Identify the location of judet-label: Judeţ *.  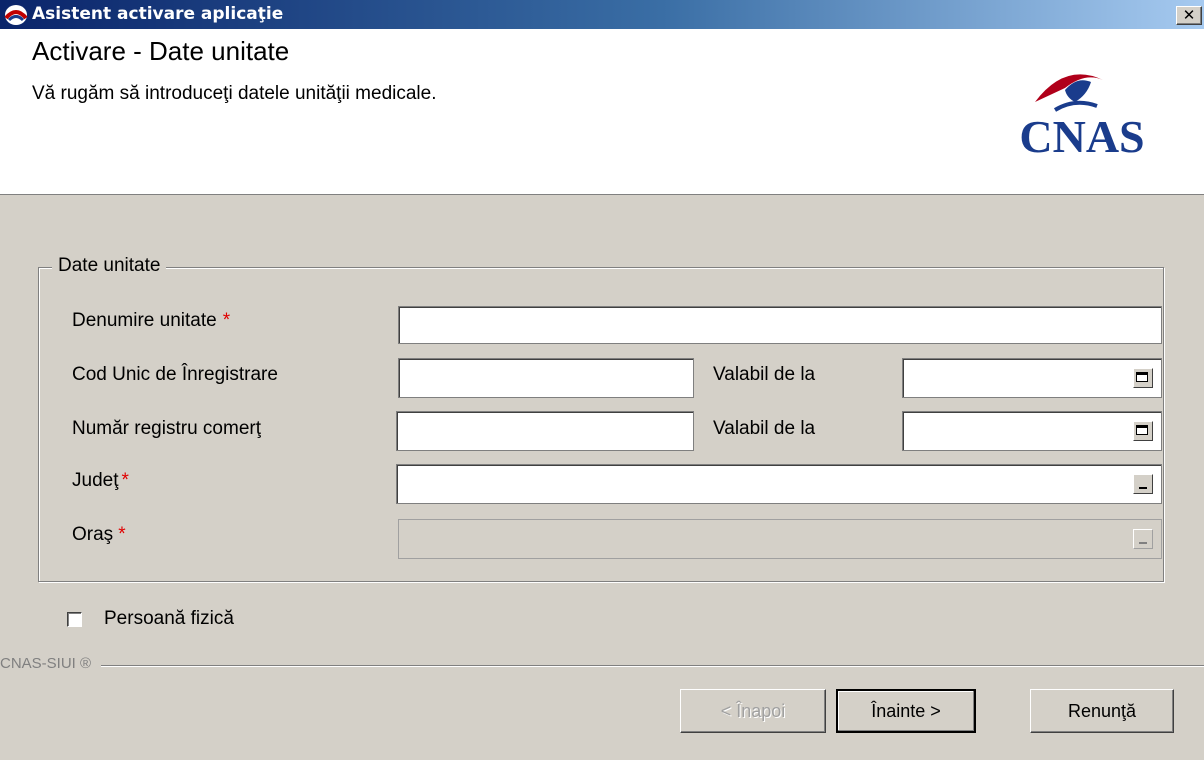
(100, 481).